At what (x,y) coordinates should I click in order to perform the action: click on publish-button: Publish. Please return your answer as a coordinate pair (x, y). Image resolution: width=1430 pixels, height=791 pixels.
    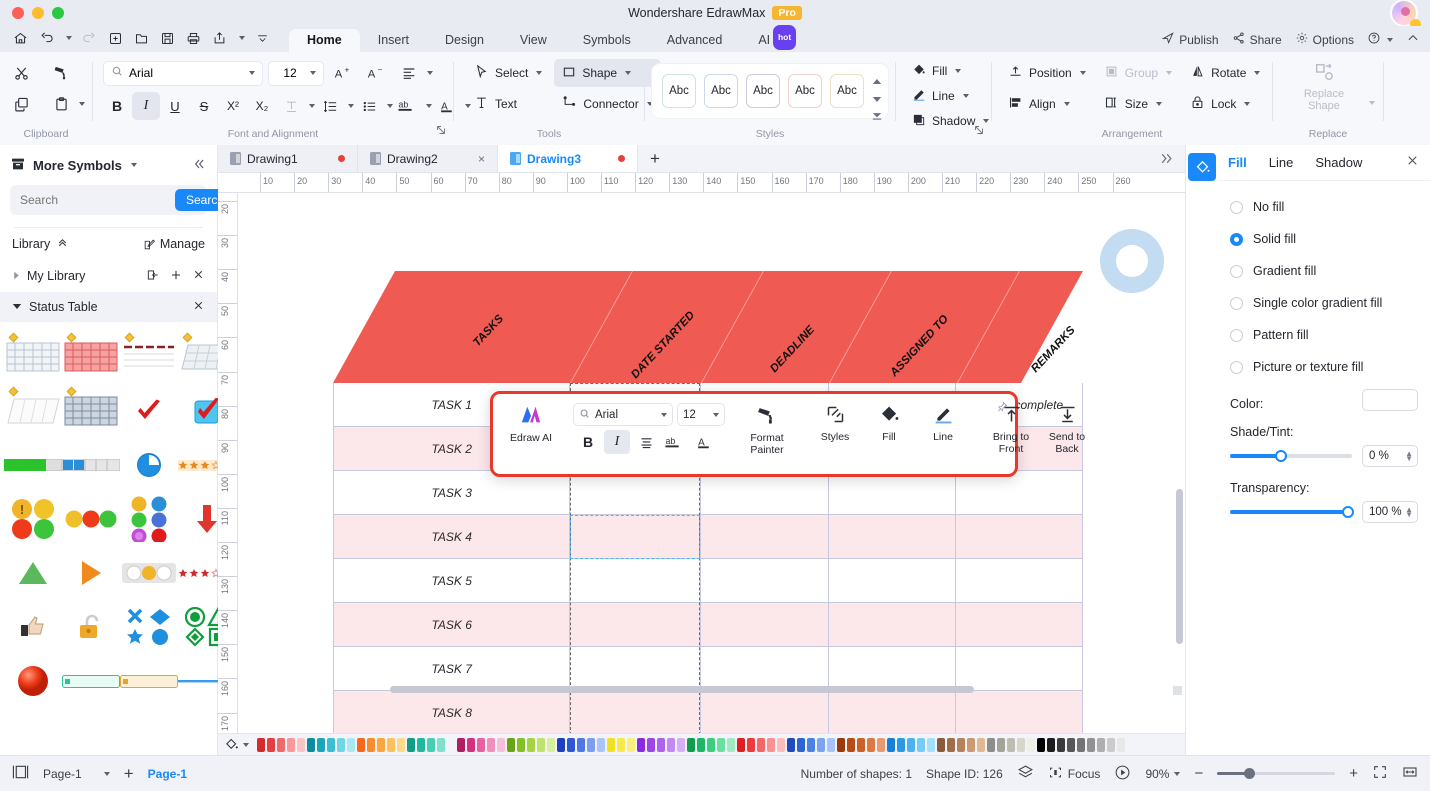
    Looking at the image, I should click on (1190, 39).